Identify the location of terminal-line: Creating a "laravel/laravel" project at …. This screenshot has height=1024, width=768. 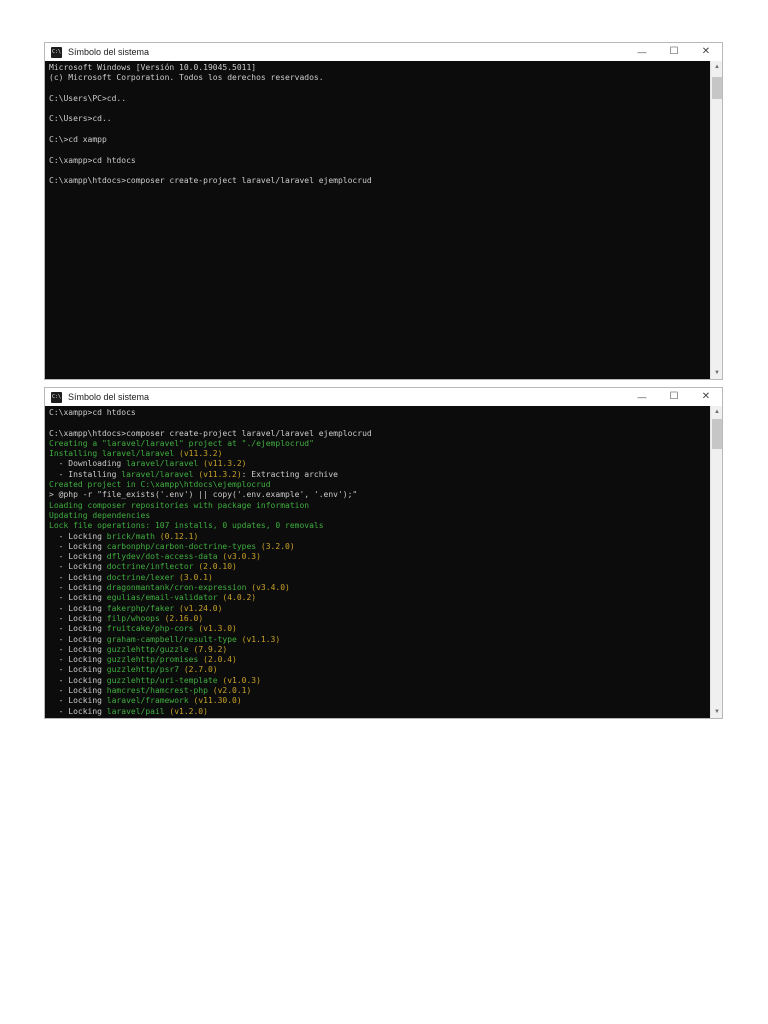
(181, 443).